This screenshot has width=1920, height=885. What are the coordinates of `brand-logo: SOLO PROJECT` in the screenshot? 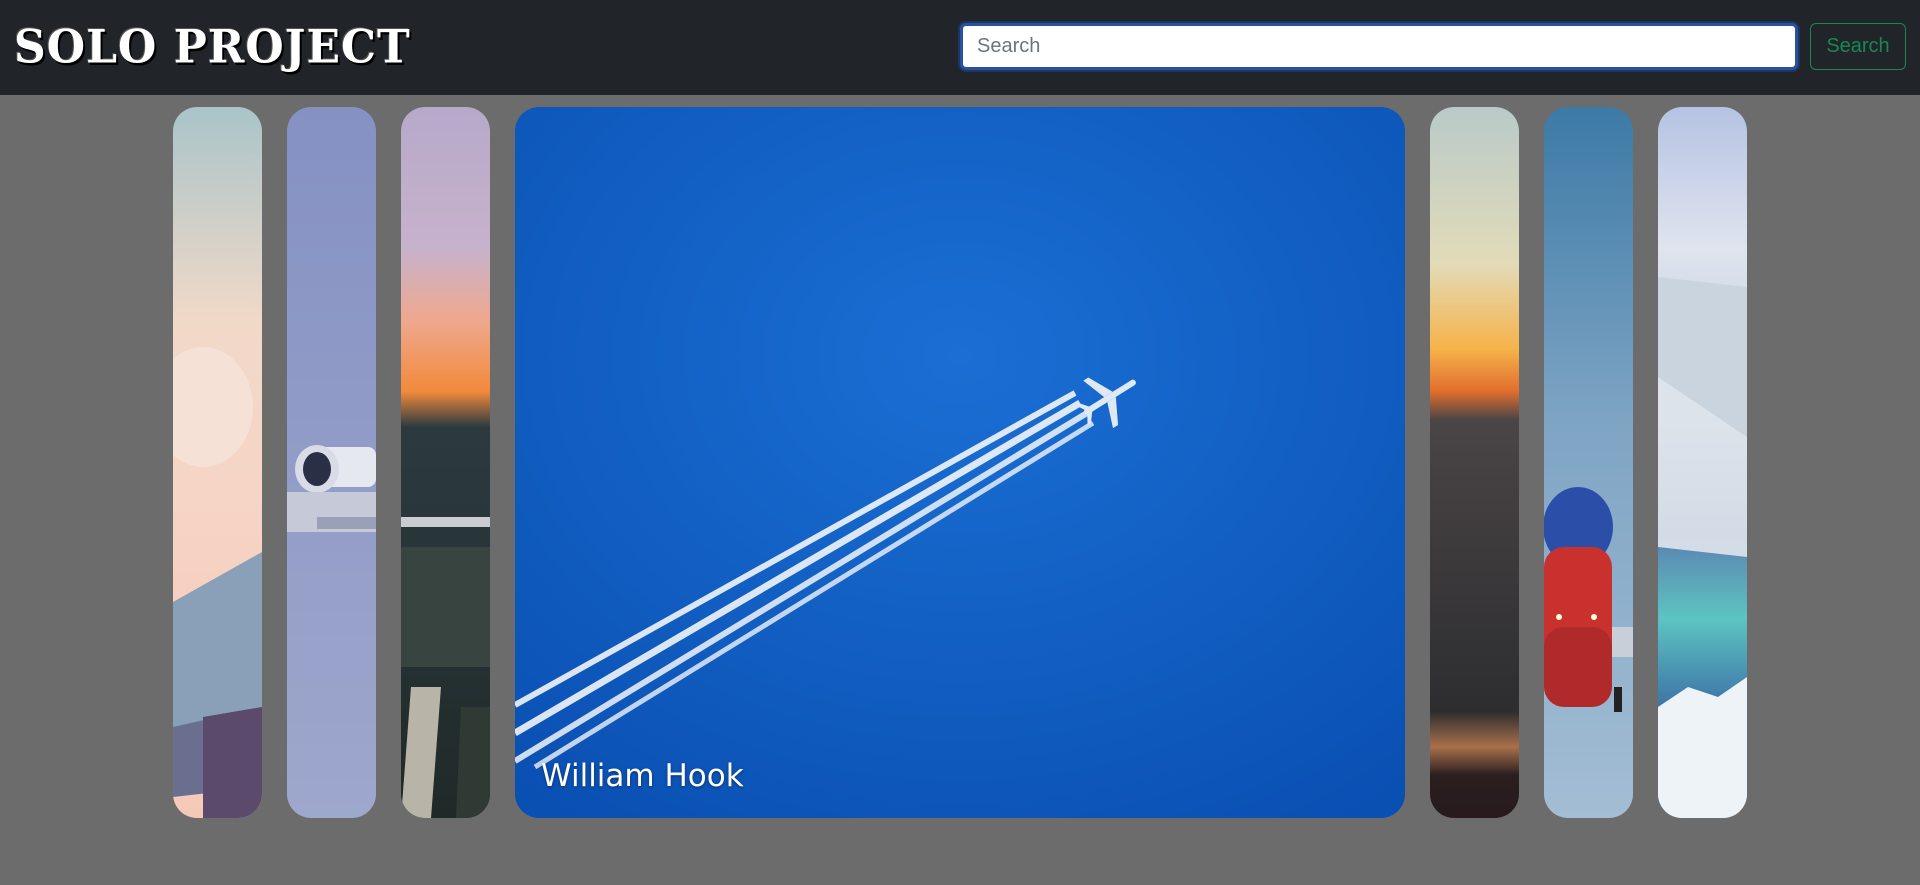 It's located at (212, 48).